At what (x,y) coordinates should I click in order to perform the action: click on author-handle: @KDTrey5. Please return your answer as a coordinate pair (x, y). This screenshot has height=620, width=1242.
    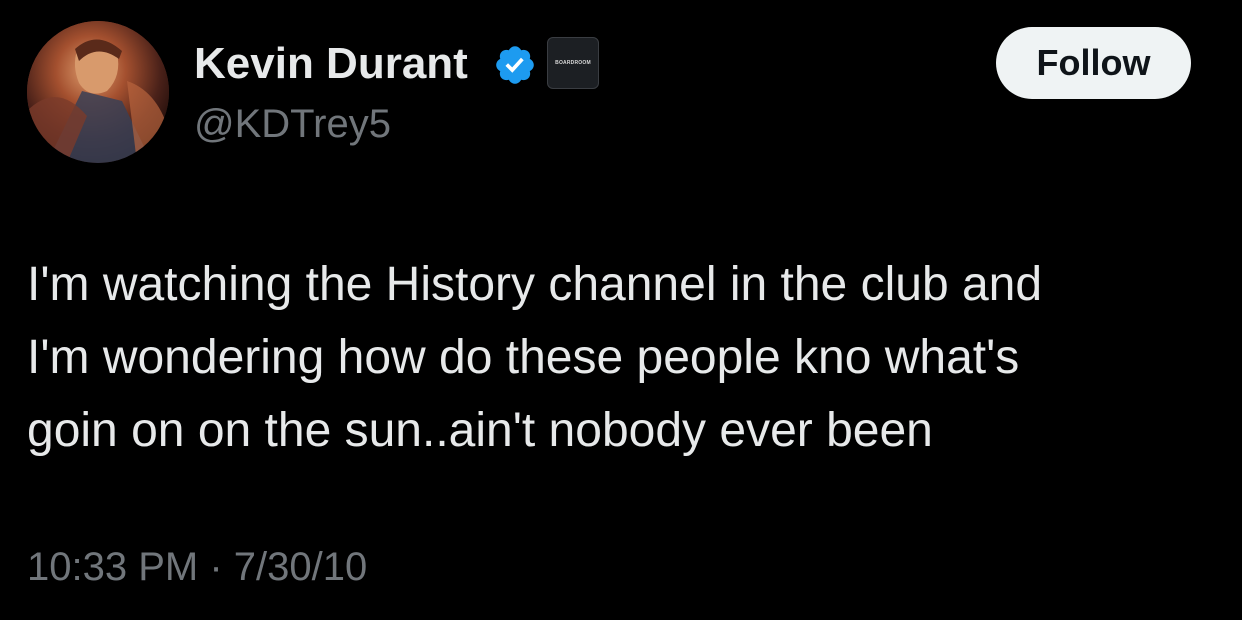
    Looking at the image, I should click on (292, 124).